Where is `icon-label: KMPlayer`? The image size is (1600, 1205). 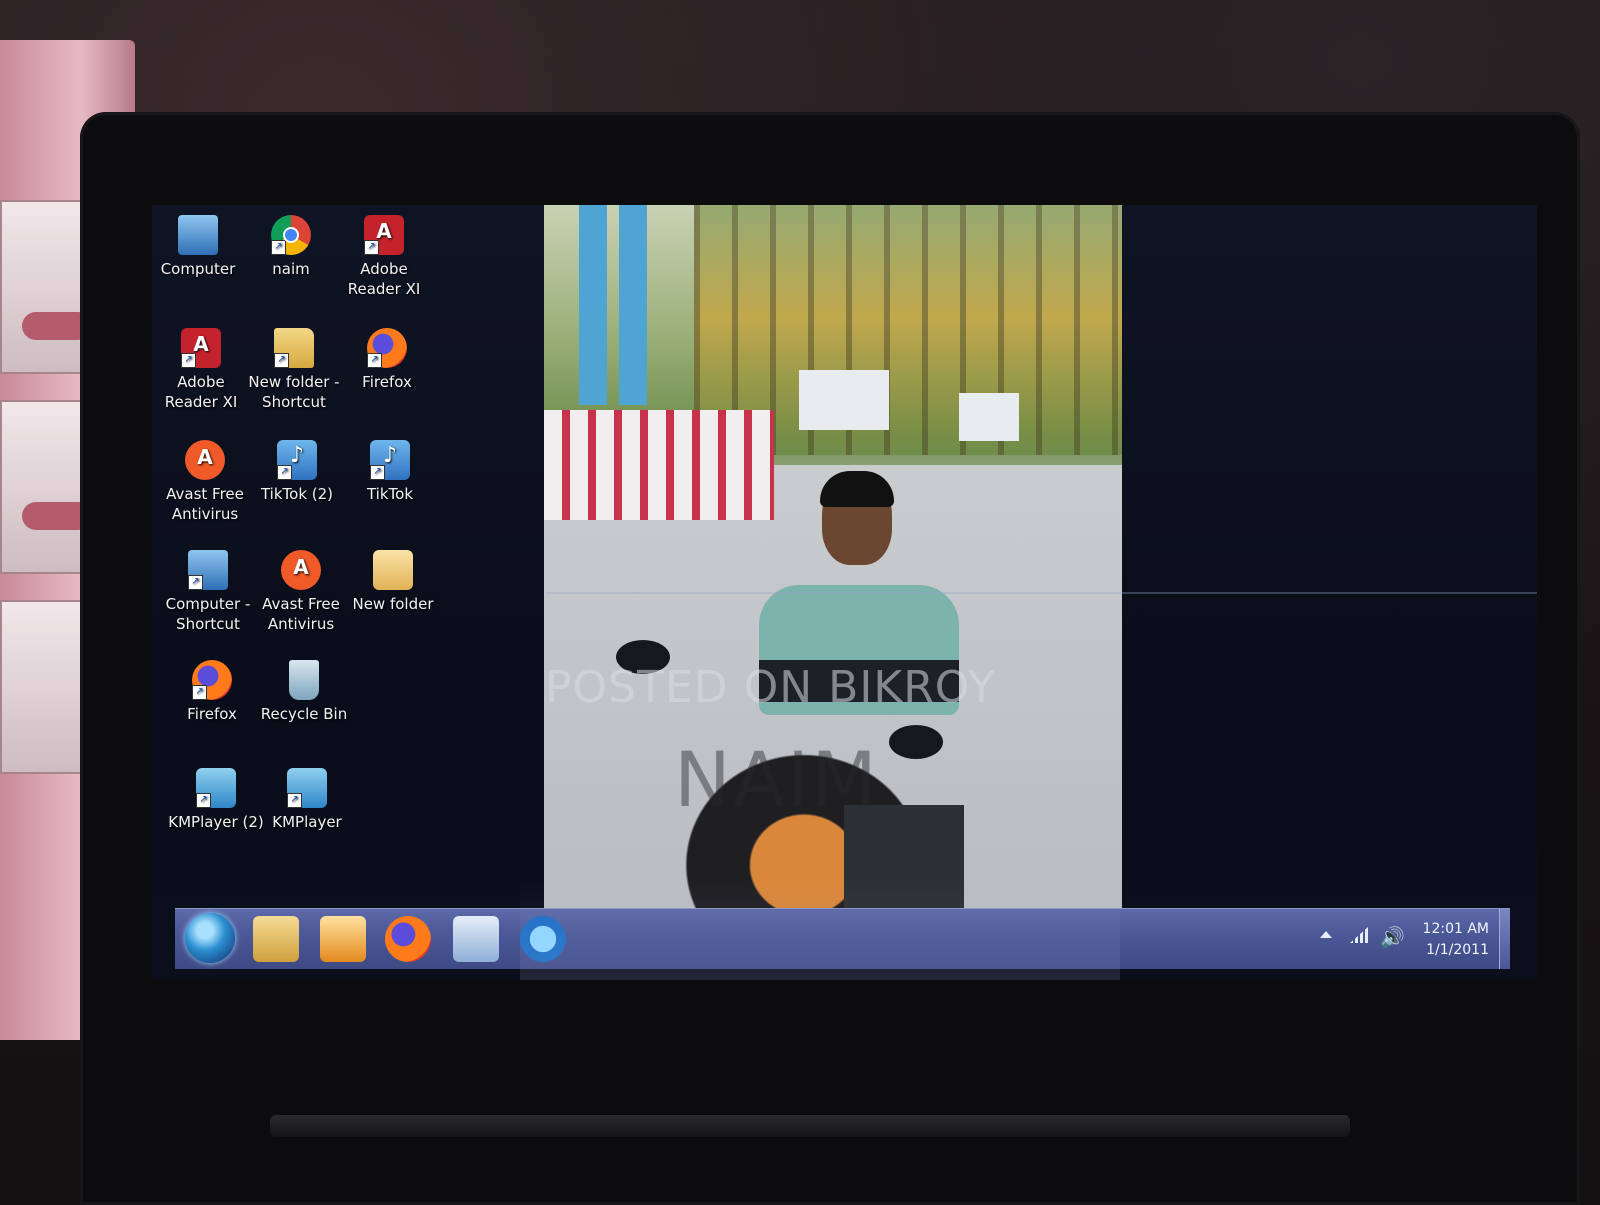
icon-label: KMPlayer is located at coordinates (307, 822).